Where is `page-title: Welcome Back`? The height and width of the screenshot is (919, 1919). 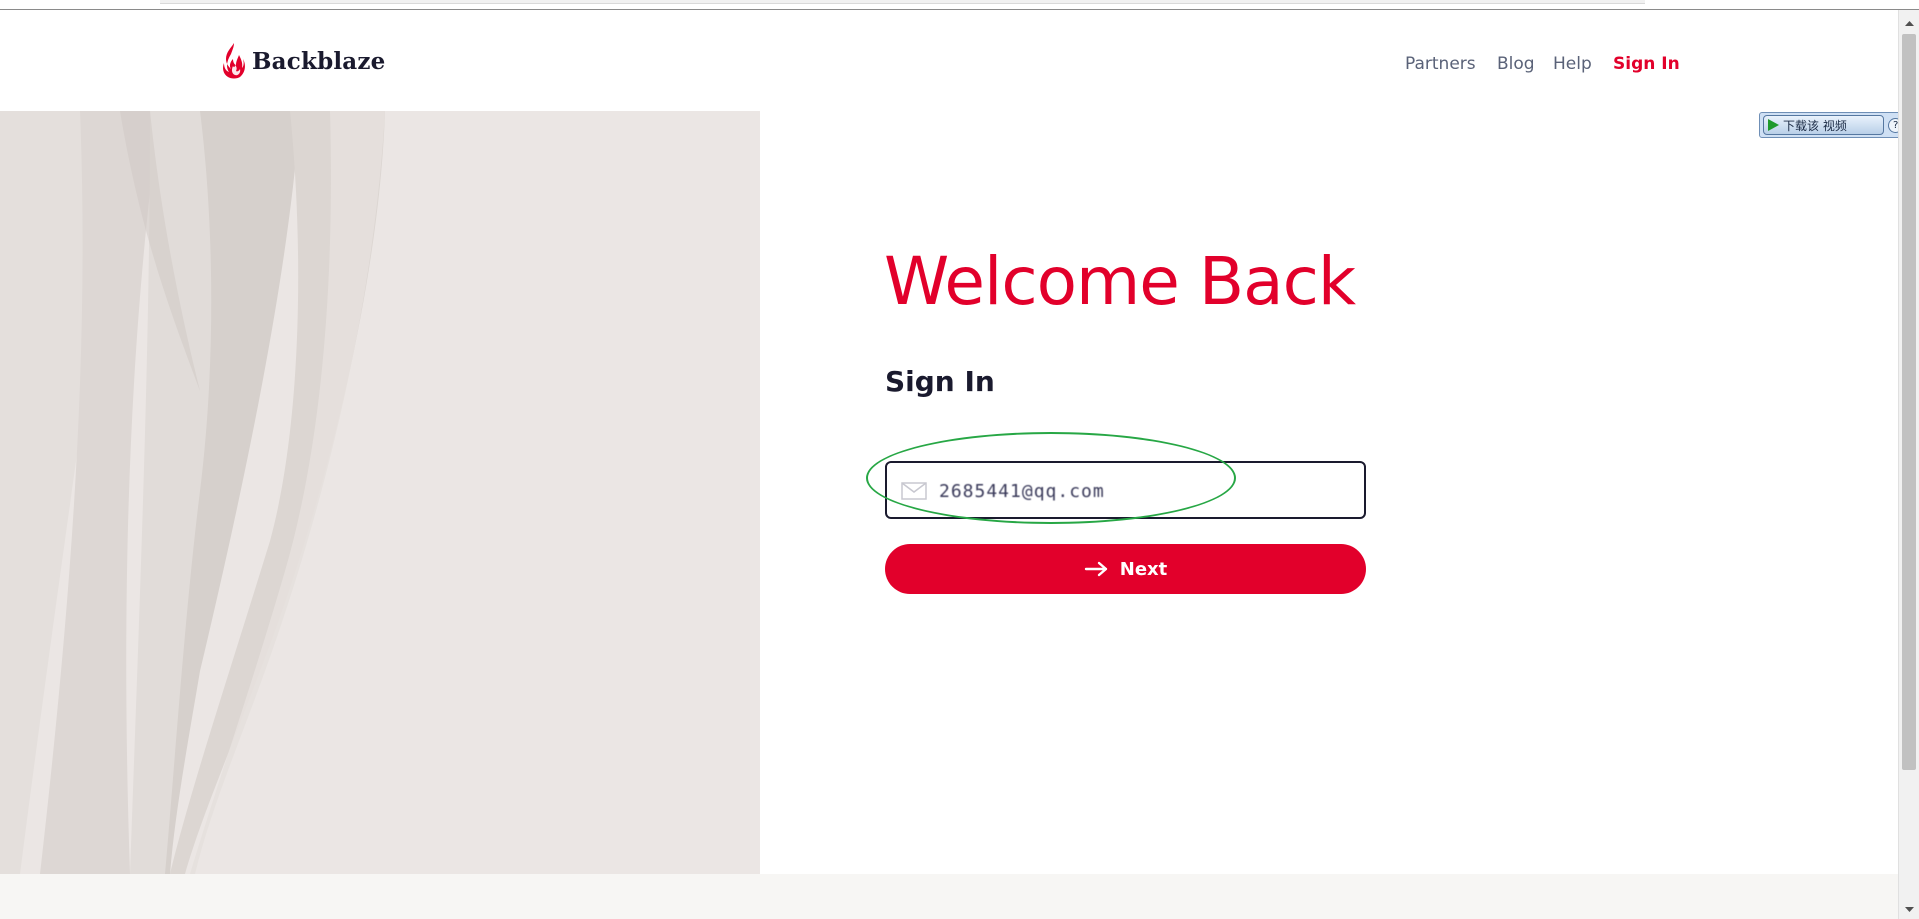 page-title: Welcome Back is located at coordinates (1120, 281).